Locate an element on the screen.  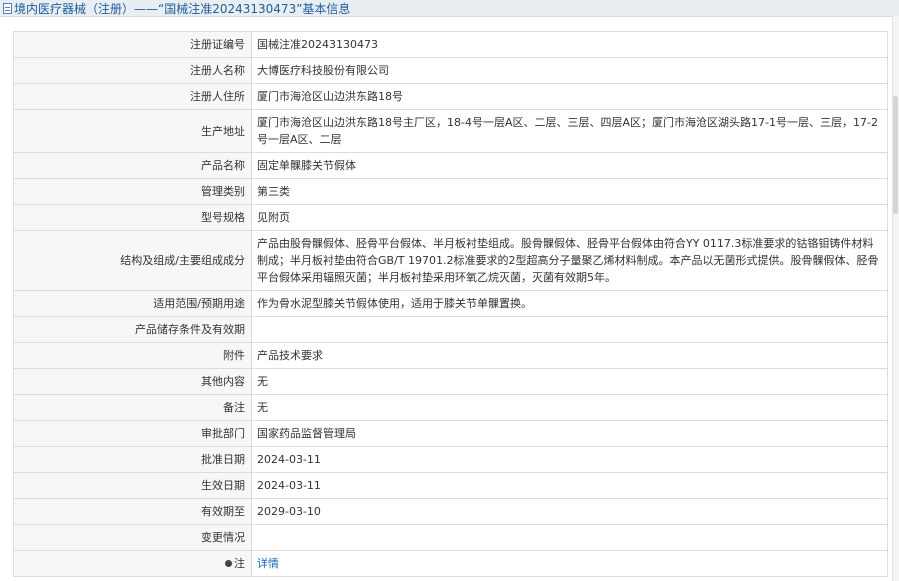
table-row: 备注无 is located at coordinates (450, 407).